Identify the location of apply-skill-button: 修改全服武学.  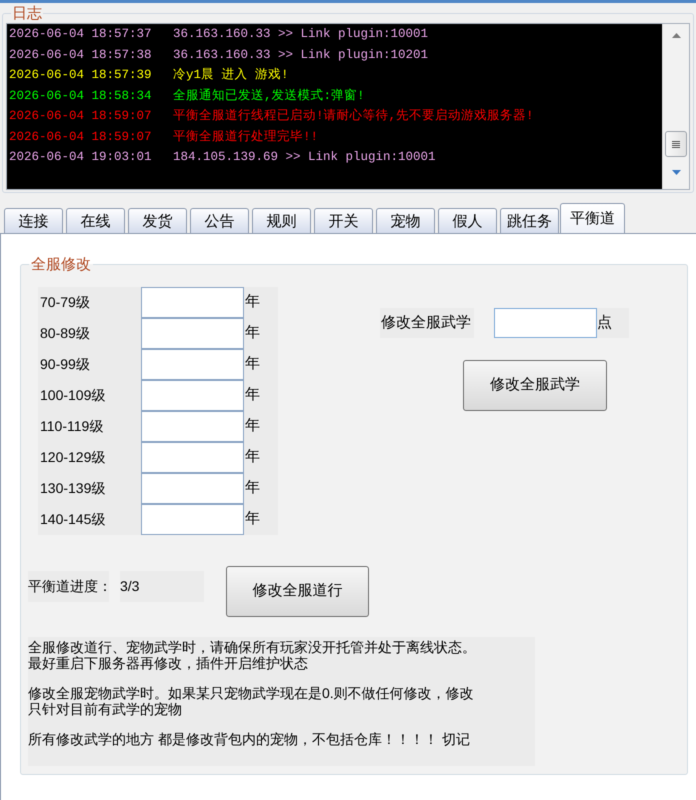
(535, 385).